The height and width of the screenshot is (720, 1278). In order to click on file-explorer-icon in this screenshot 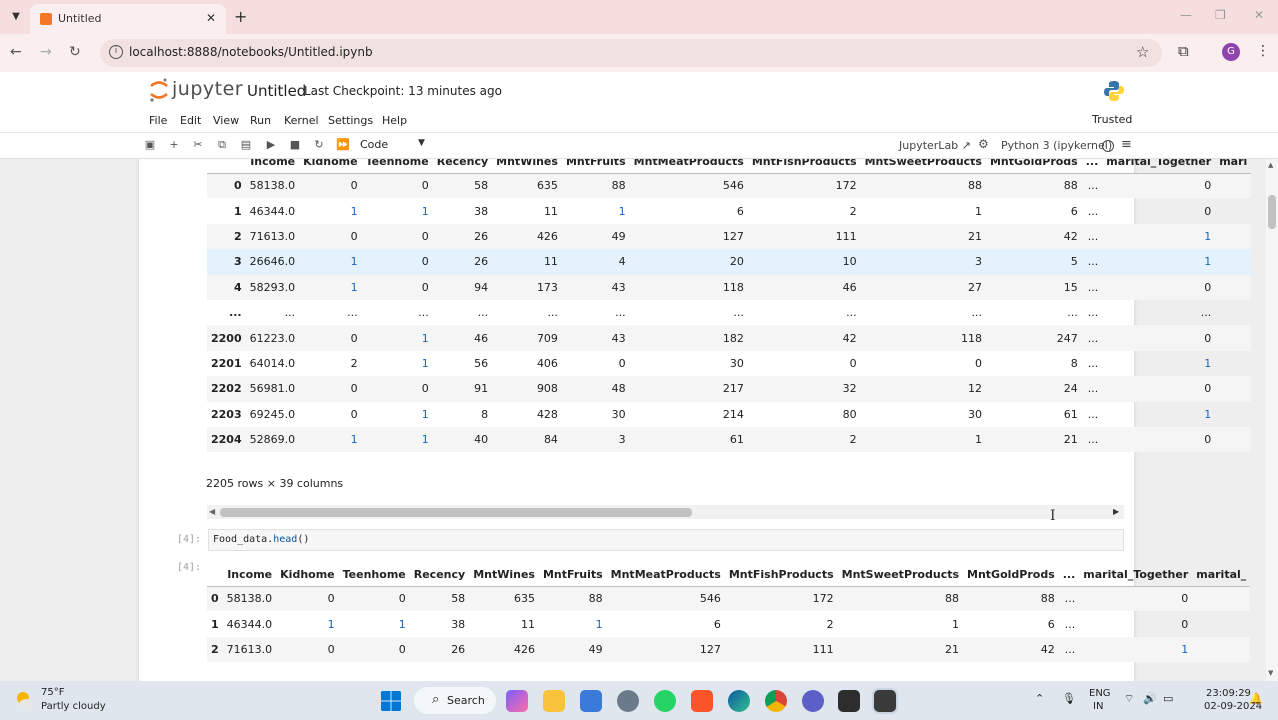, I will do `click(554, 701)`.